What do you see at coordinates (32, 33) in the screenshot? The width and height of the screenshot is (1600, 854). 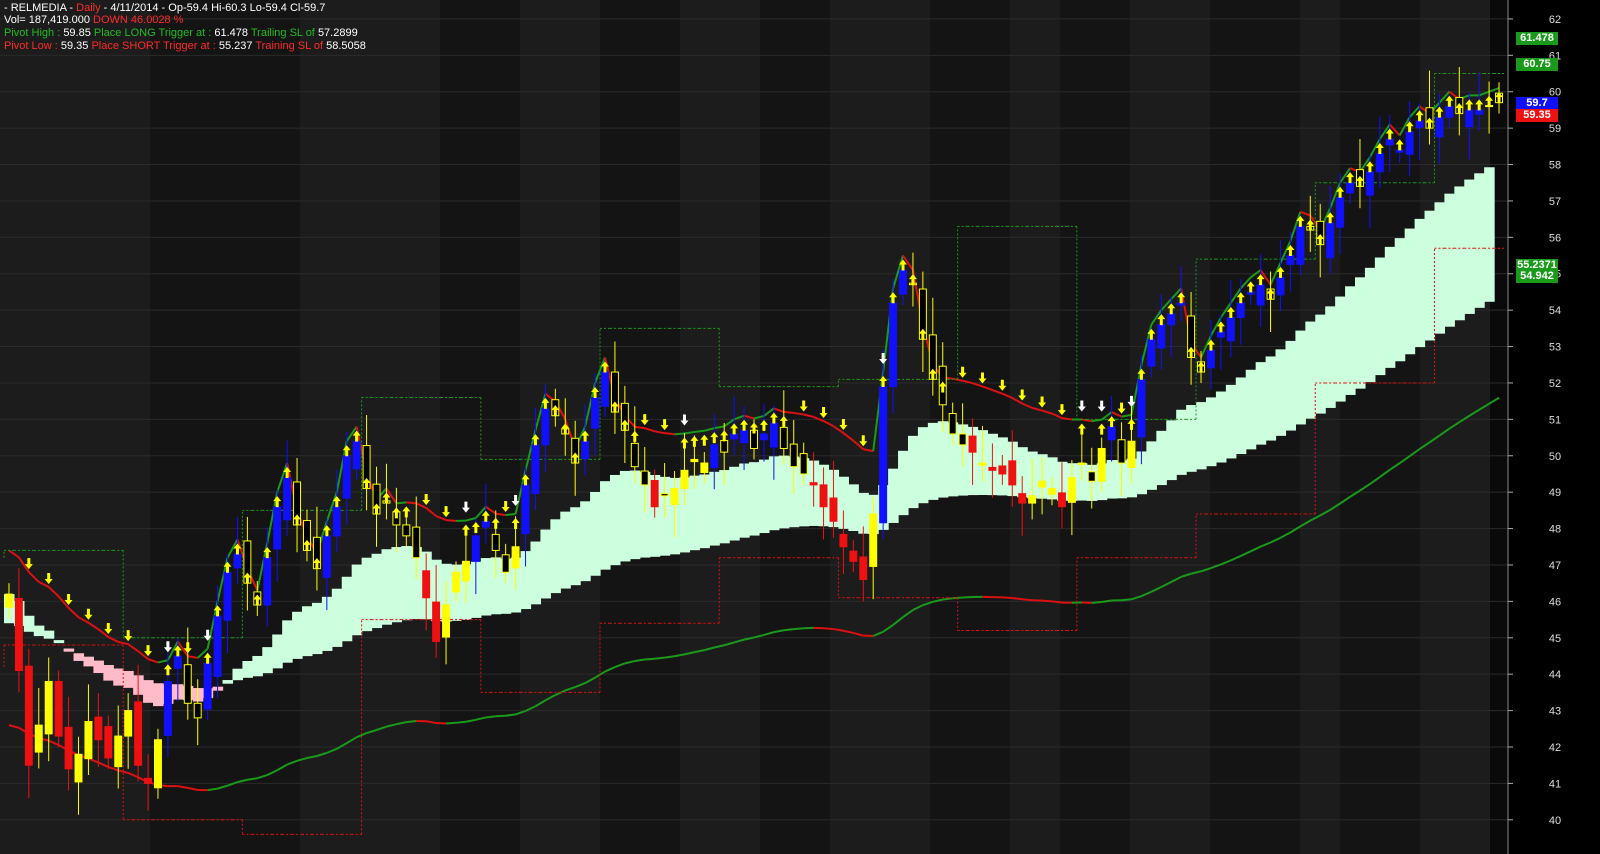 I see `pivot-high-label: Pivot High :` at bounding box center [32, 33].